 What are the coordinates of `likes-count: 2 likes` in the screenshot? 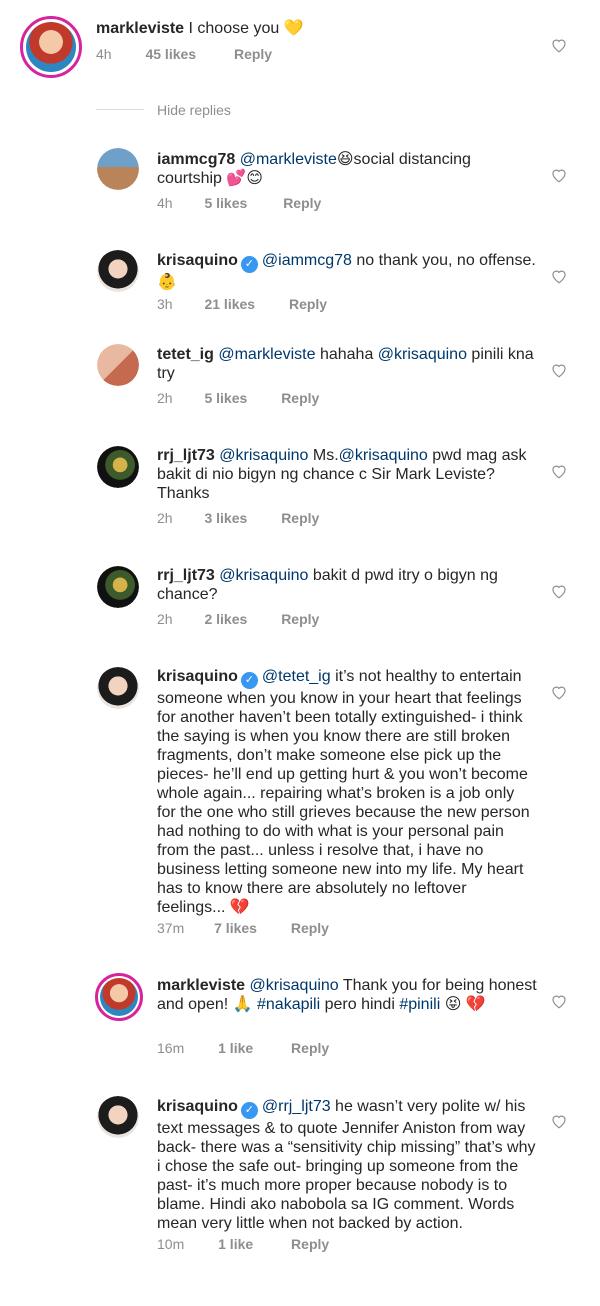 It's located at (225, 619).